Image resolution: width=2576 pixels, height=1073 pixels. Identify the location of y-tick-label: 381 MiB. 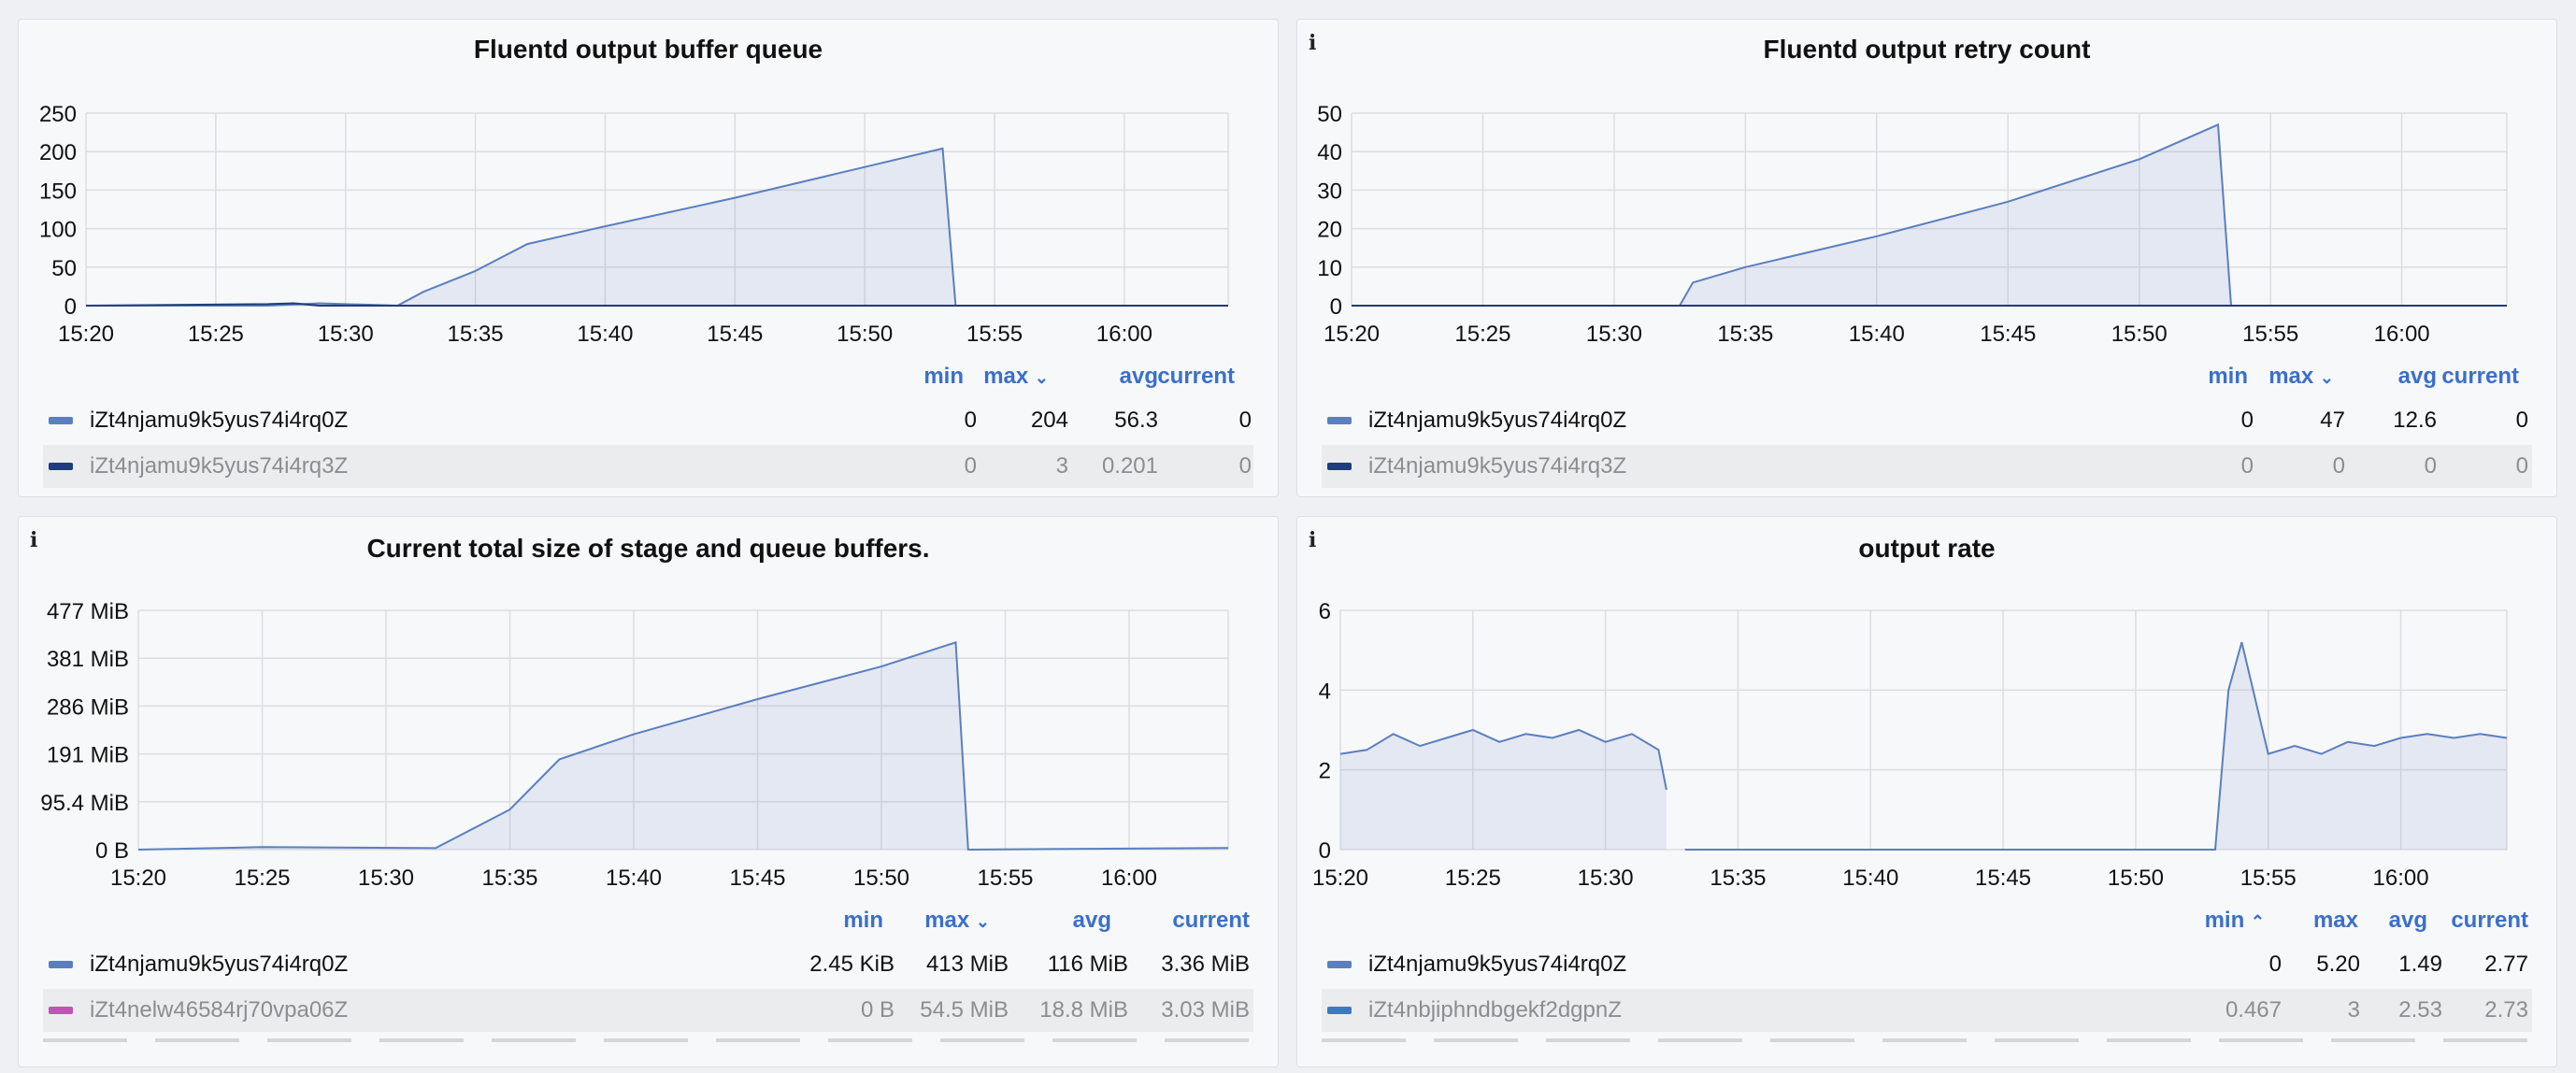
(88, 660).